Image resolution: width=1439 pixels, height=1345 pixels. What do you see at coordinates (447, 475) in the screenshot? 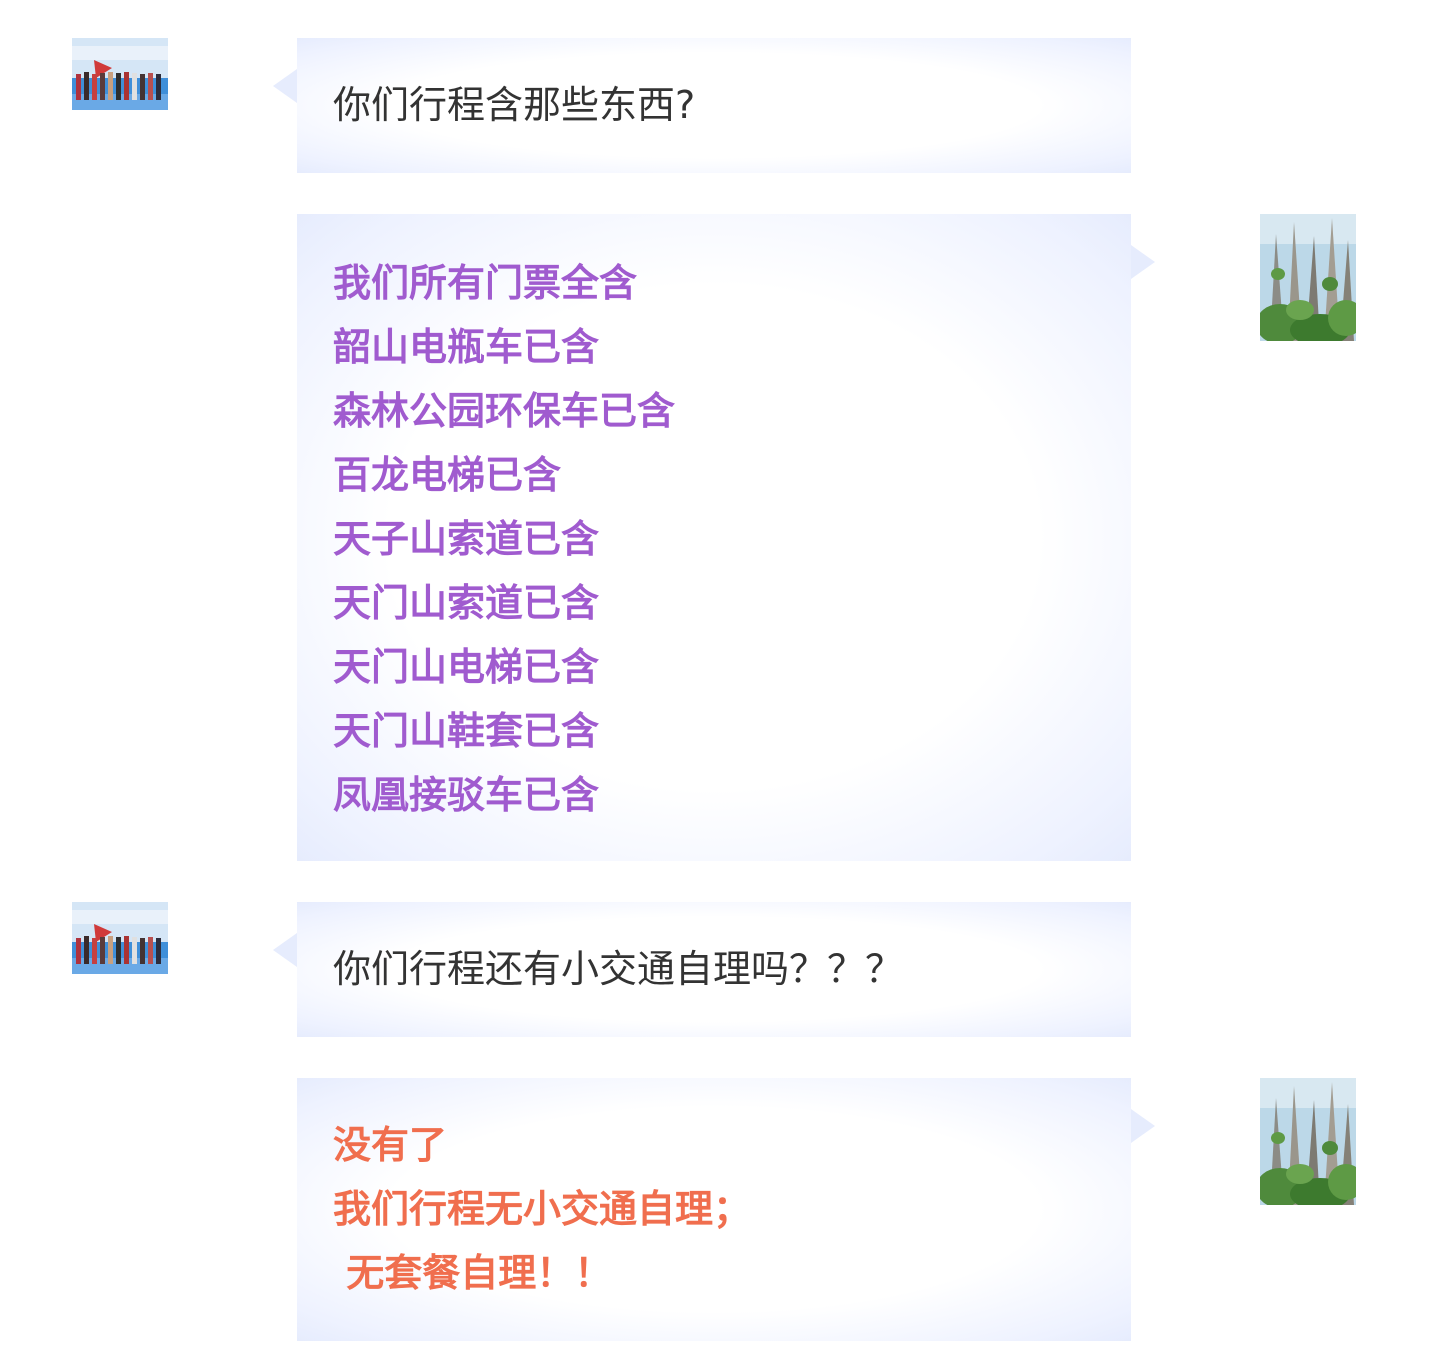
I see `list-item: 百龙电梯已含` at bounding box center [447, 475].